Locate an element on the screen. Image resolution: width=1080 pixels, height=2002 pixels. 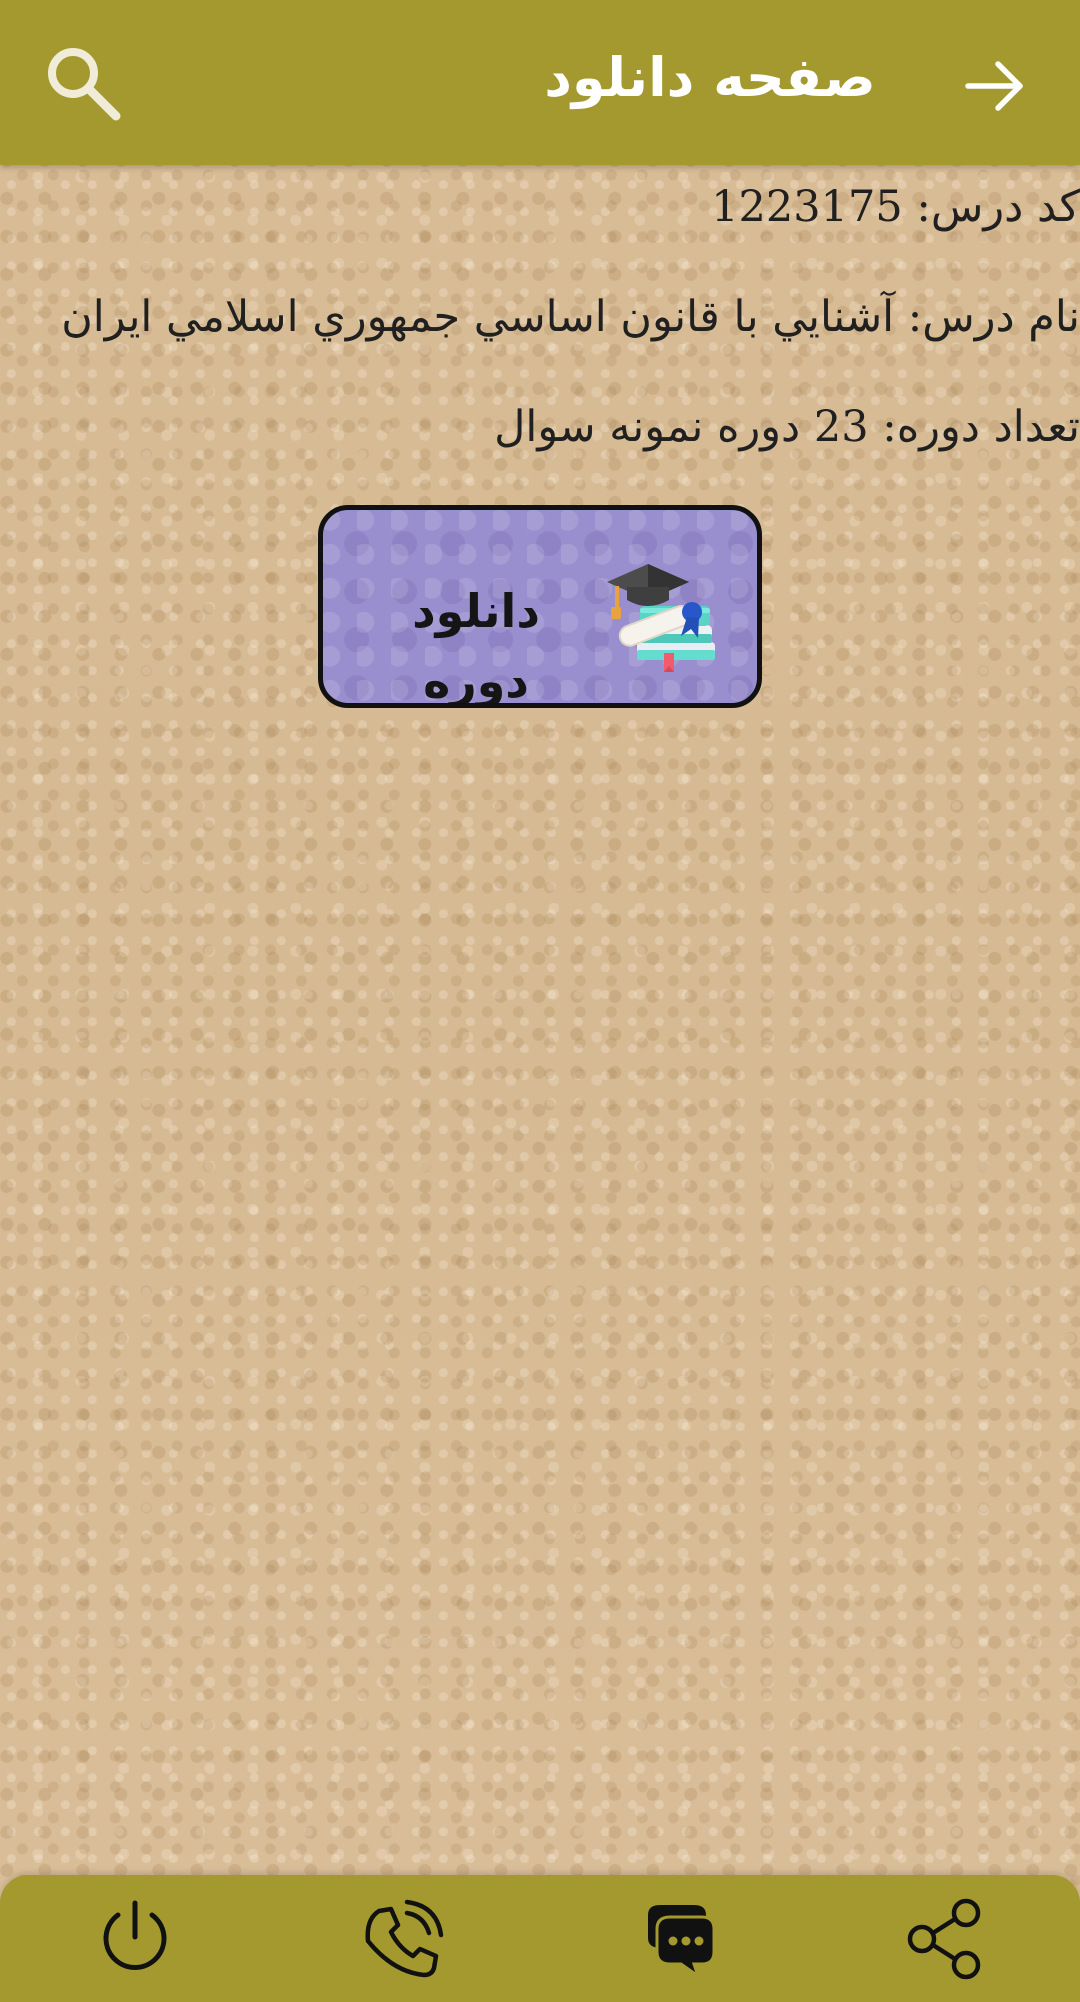
call-button is located at coordinates (402, 1939).